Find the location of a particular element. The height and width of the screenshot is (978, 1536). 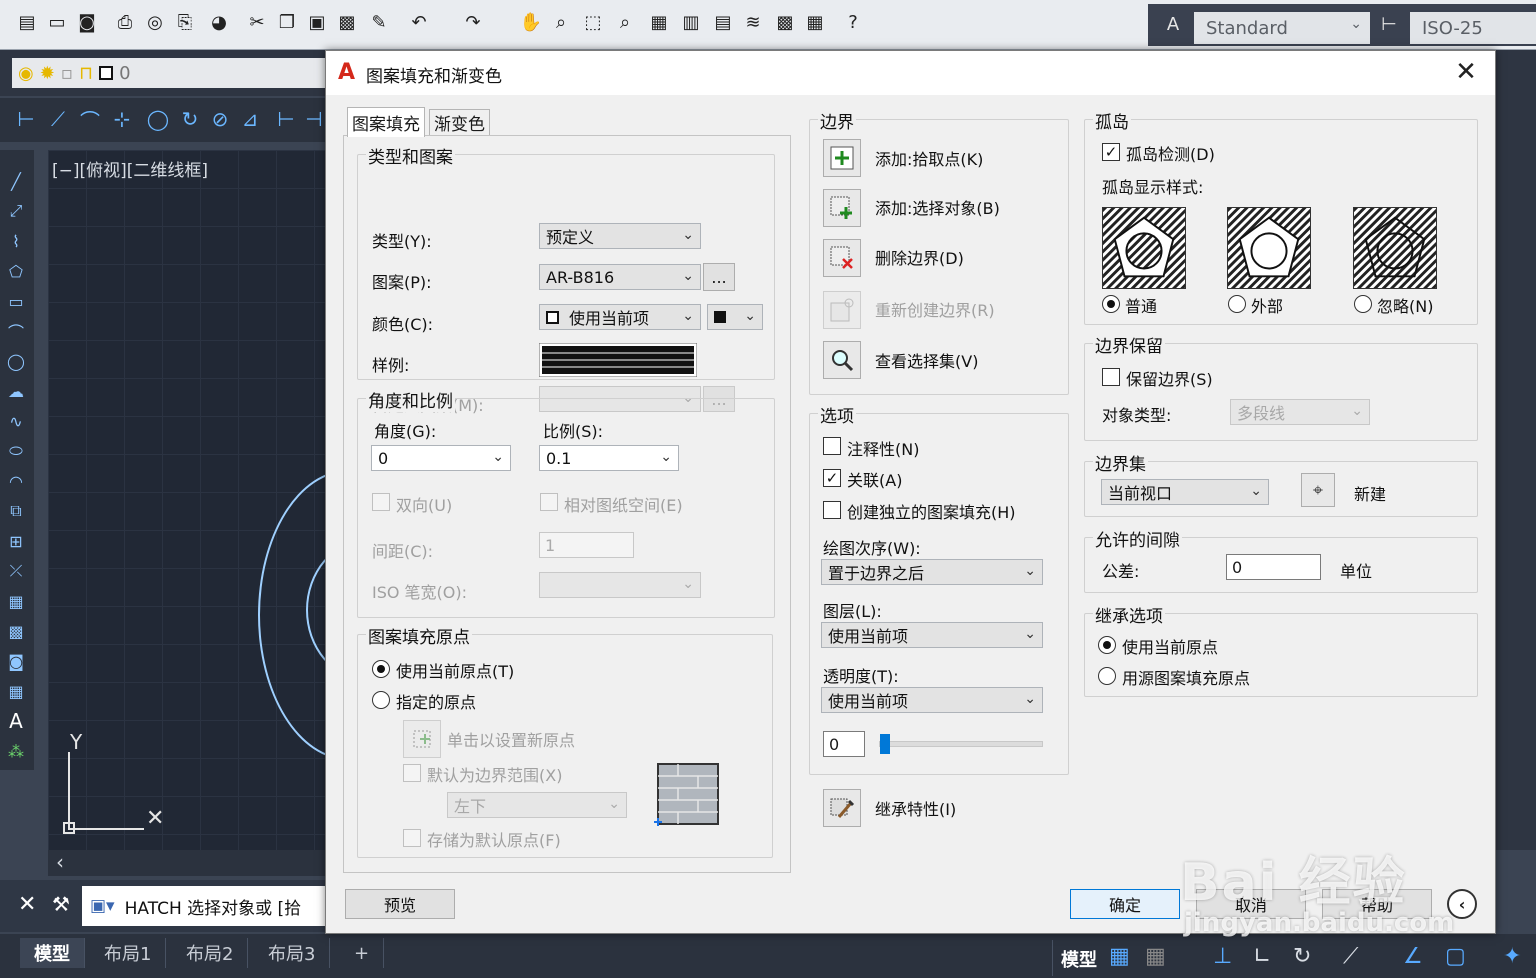

revcloud-icon: ☁ is located at coordinates (16, 391).